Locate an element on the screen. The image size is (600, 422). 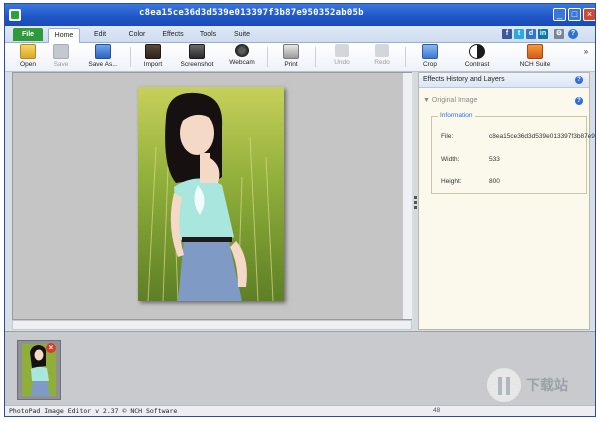
redo-button: Redo is located at coordinates (382, 57).